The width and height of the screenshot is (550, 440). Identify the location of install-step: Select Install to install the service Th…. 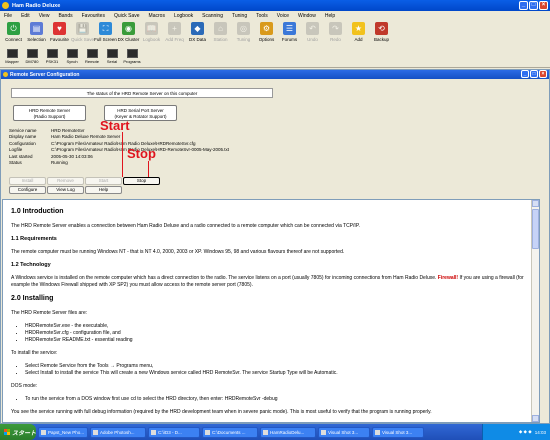
(278, 373).